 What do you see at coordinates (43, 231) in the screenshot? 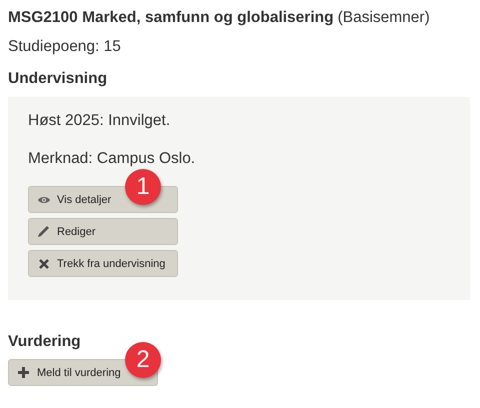
I see `pencil-icon` at bounding box center [43, 231].